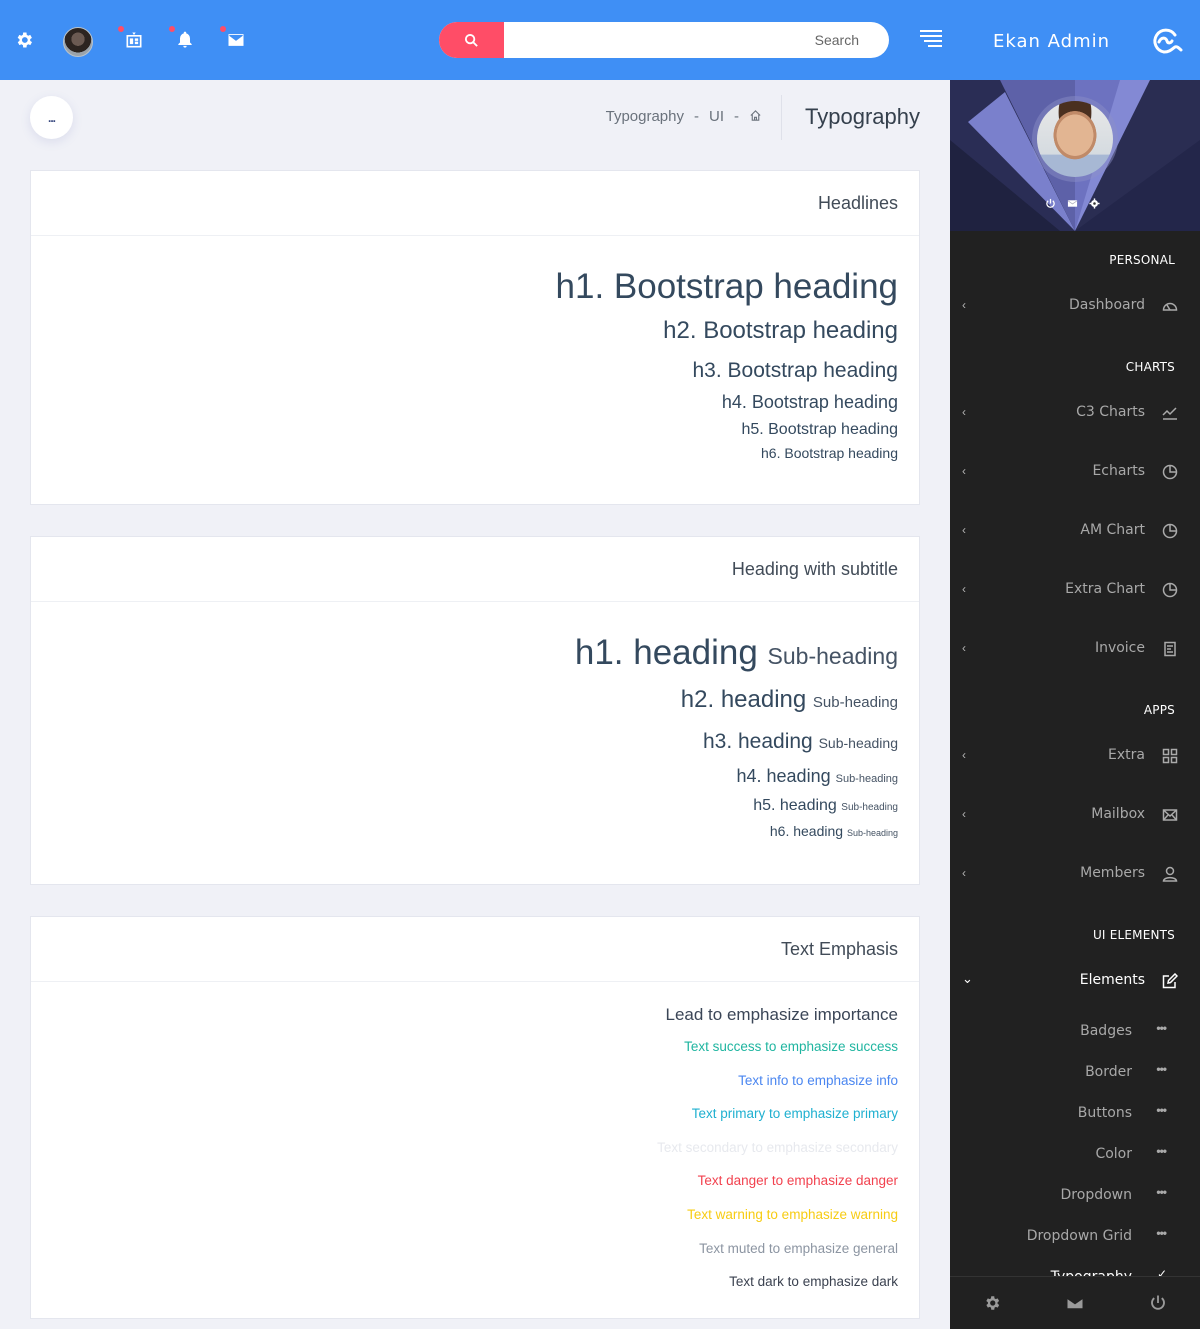  I want to click on heading-main: h2. heading, so click(743, 699).